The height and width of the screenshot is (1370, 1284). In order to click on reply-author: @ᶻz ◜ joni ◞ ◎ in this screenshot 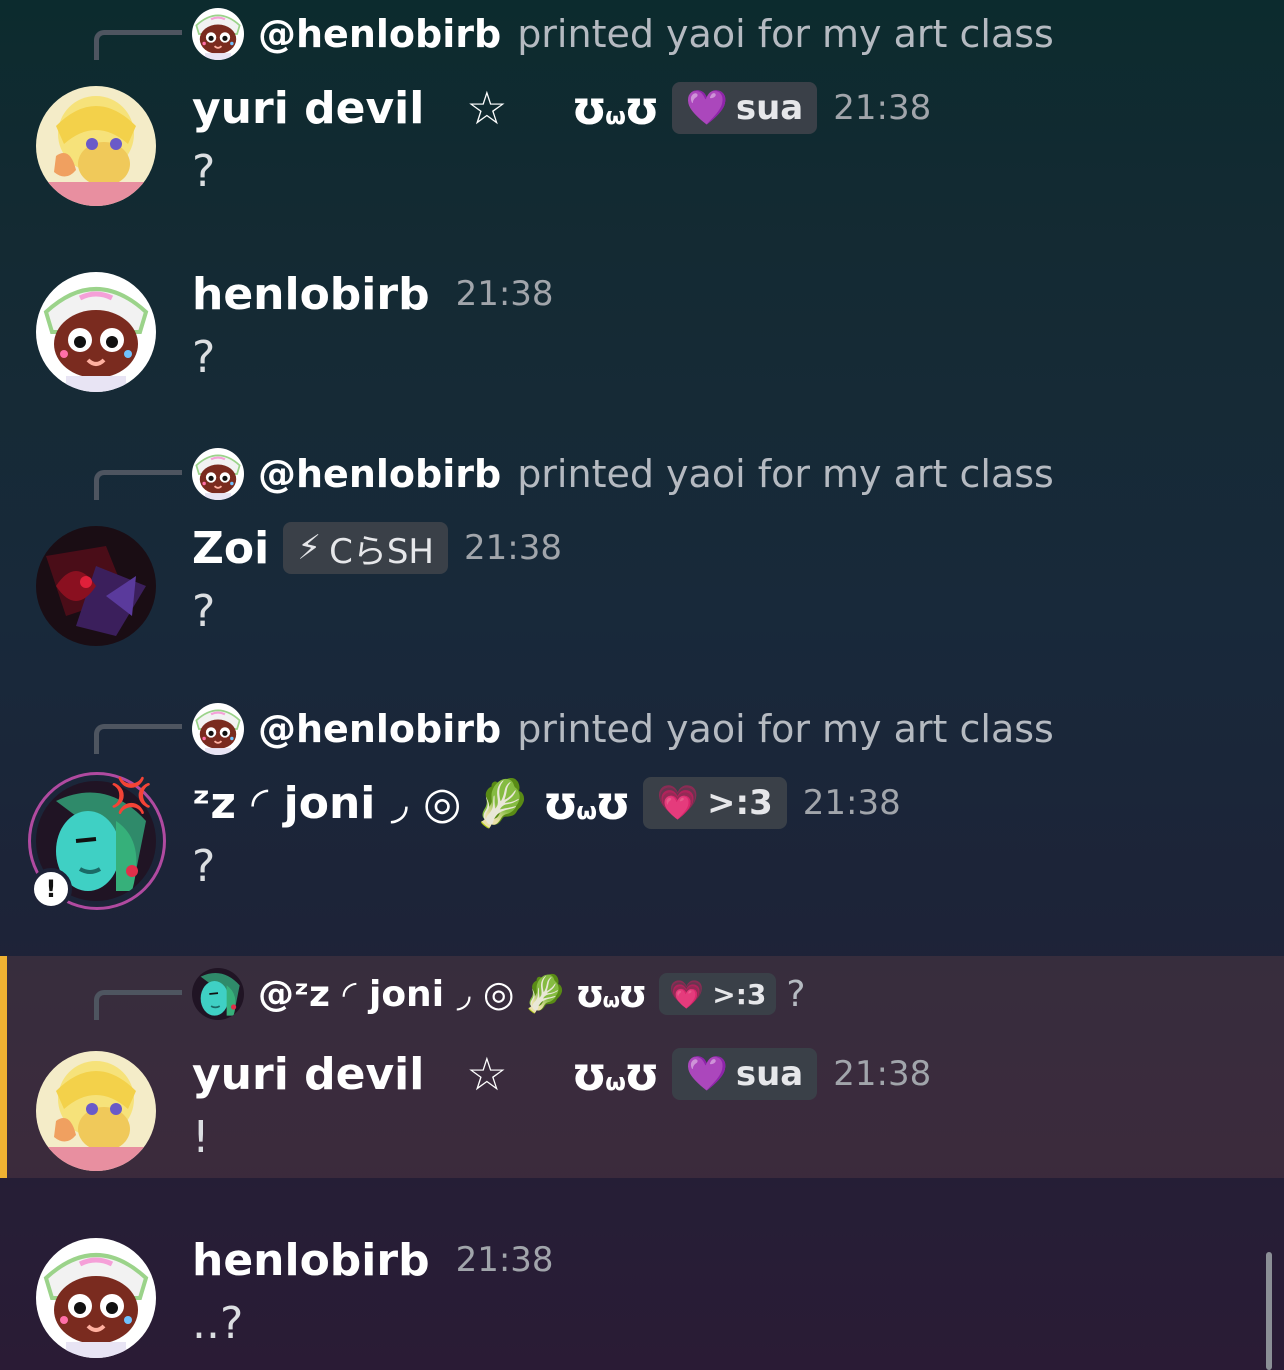, I will do `click(386, 994)`.